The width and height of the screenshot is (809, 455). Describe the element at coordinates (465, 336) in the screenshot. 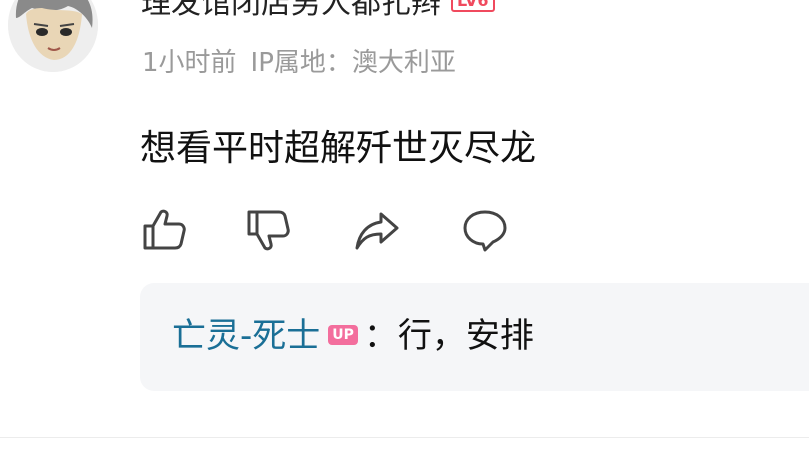

I see `reply-text: 行，安排` at that location.